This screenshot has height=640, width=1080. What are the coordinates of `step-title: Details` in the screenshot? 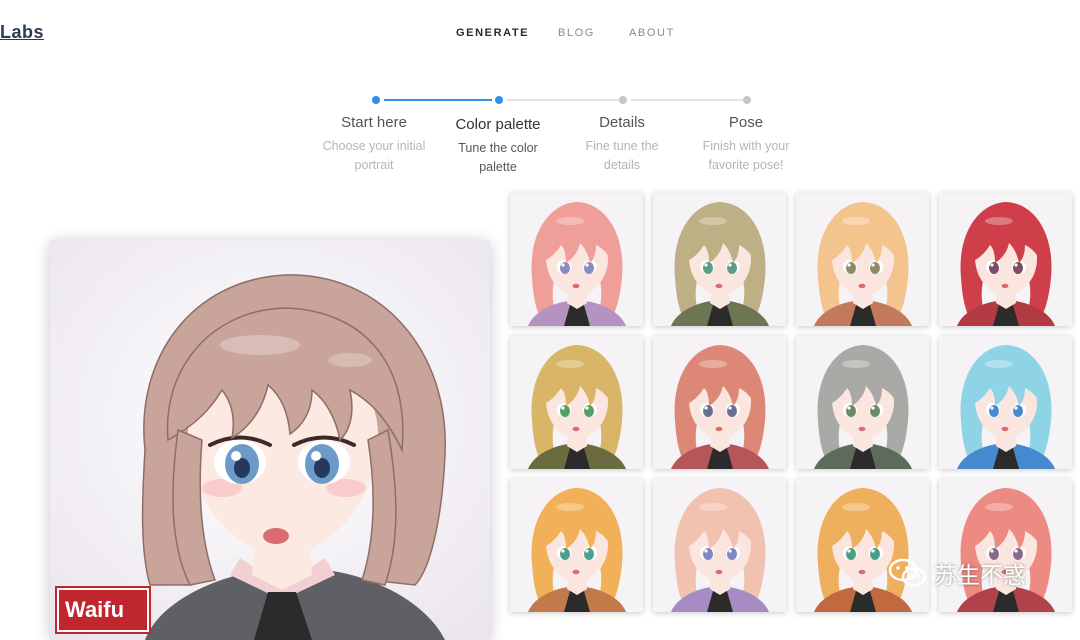 It's located at (622, 122).